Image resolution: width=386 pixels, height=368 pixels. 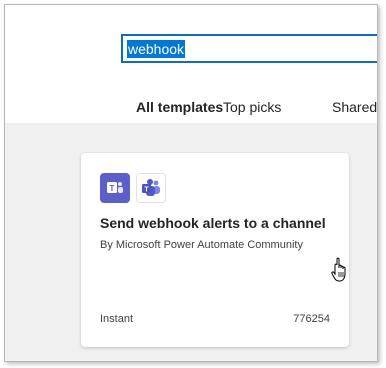 What do you see at coordinates (201, 245) in the screenshot?
I see `template-author: By Microsoft Power Automate Community` at bounding box center [201, 245].